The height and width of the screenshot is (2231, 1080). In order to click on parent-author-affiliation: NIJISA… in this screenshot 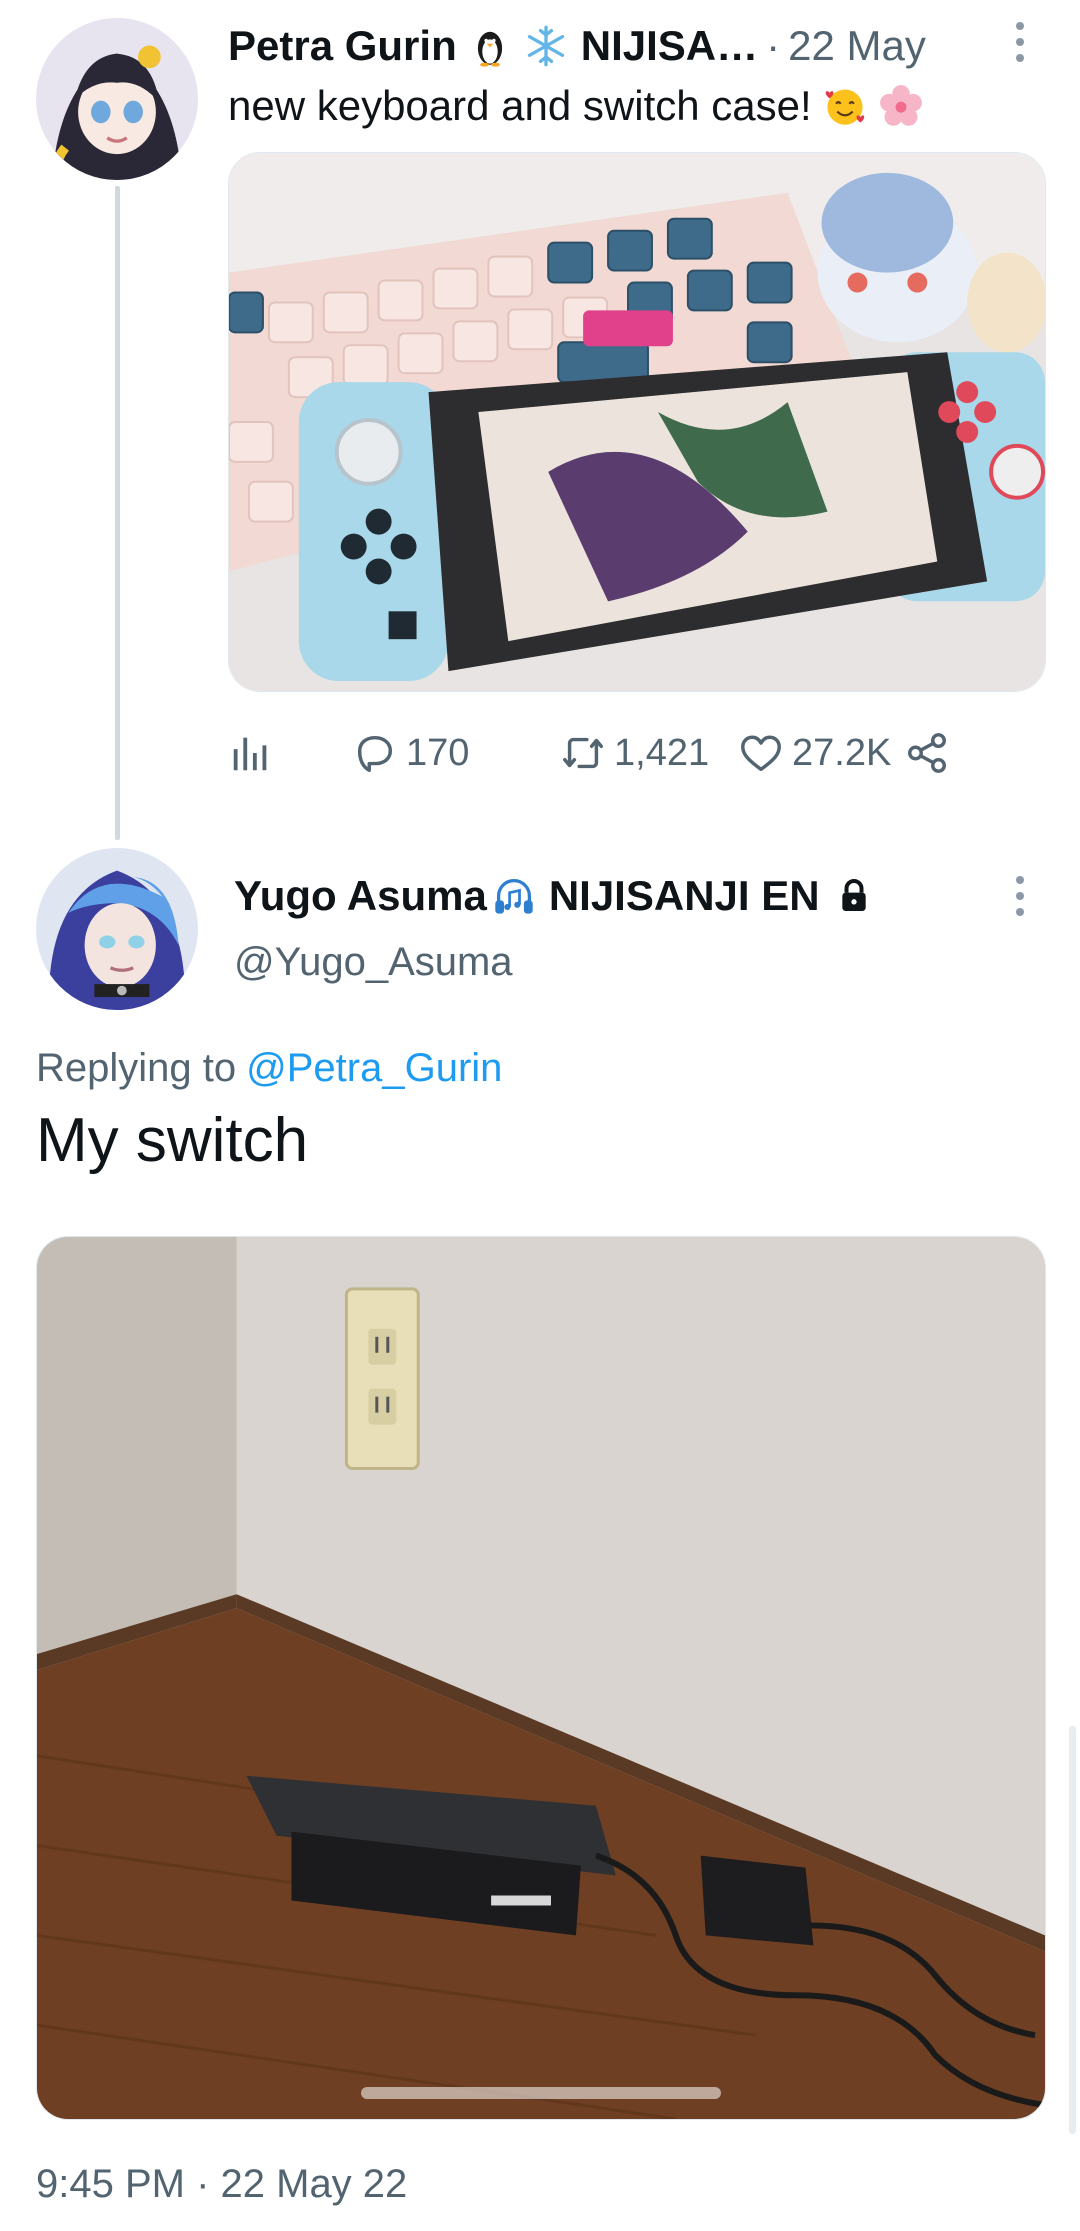, I will do `click(669, 45)`.